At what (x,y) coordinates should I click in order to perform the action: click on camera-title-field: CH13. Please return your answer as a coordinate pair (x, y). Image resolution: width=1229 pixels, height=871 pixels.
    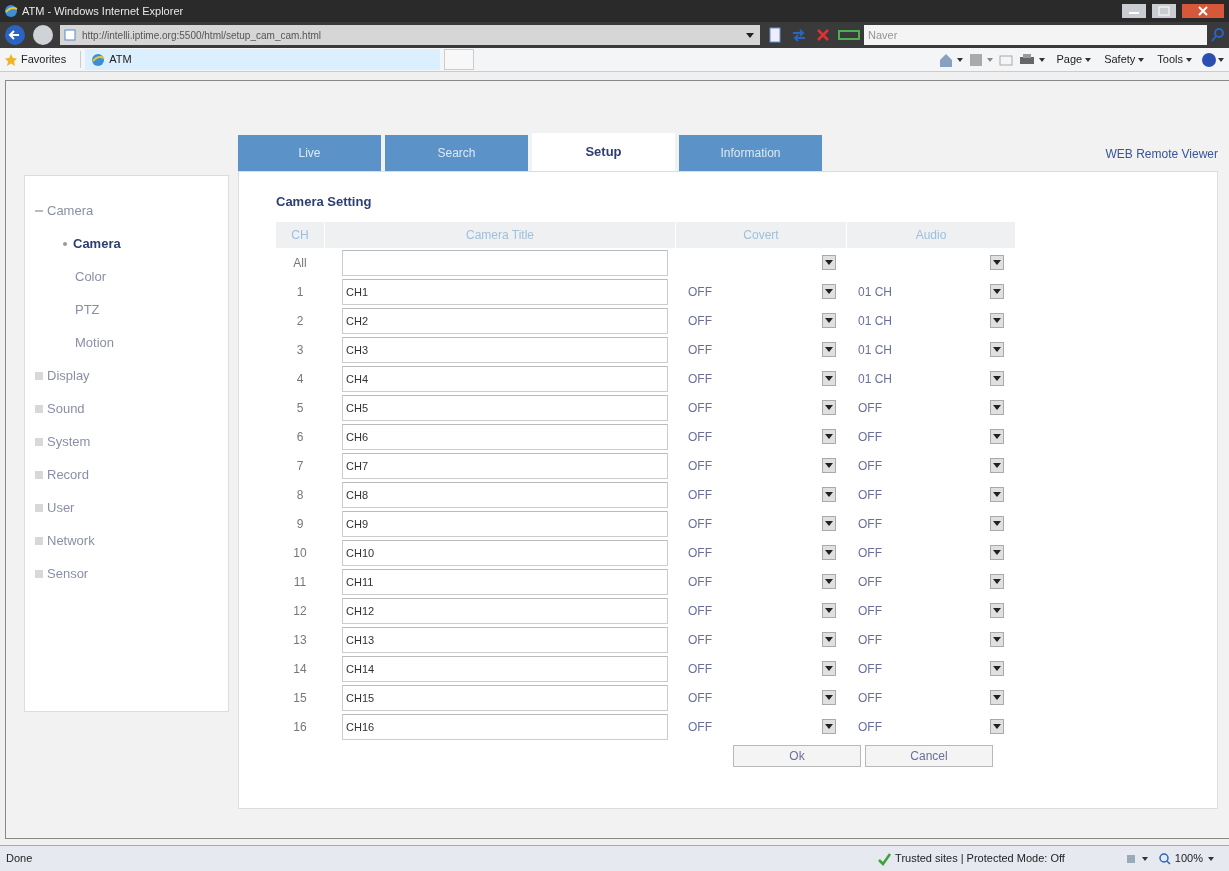
    Looking at the image, I should click on (505, 639).